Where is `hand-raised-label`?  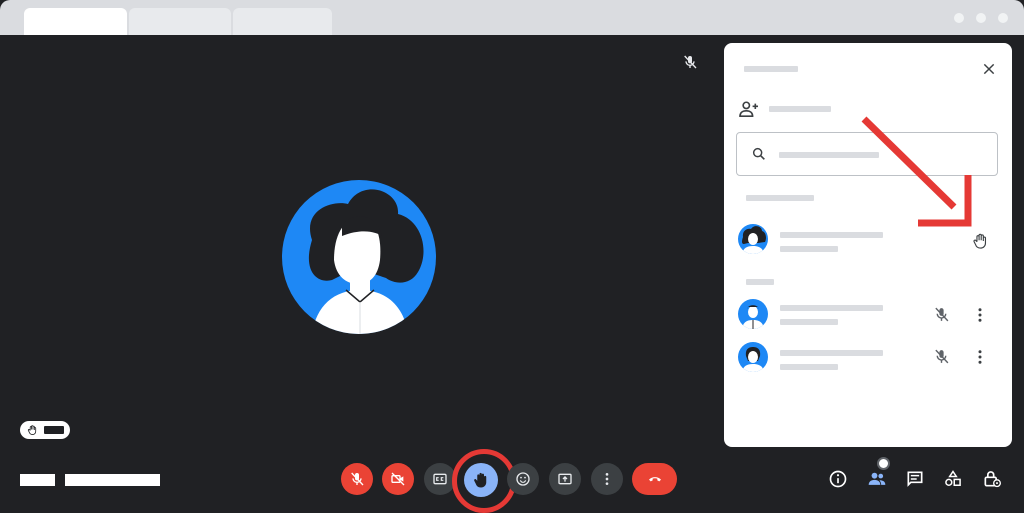
hand-raised-label is located at coordinates (54, 430).